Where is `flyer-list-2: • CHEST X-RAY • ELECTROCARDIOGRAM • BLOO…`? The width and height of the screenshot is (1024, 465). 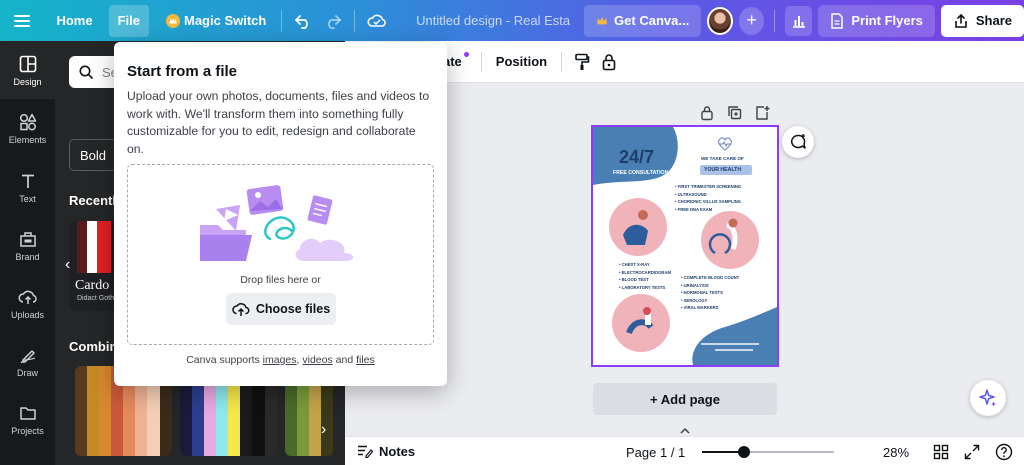 flyer-list-2: • CHEST X-RAY • ELECTROCARDIOGRAM • BLOO… is located at coordinates (645, 276).